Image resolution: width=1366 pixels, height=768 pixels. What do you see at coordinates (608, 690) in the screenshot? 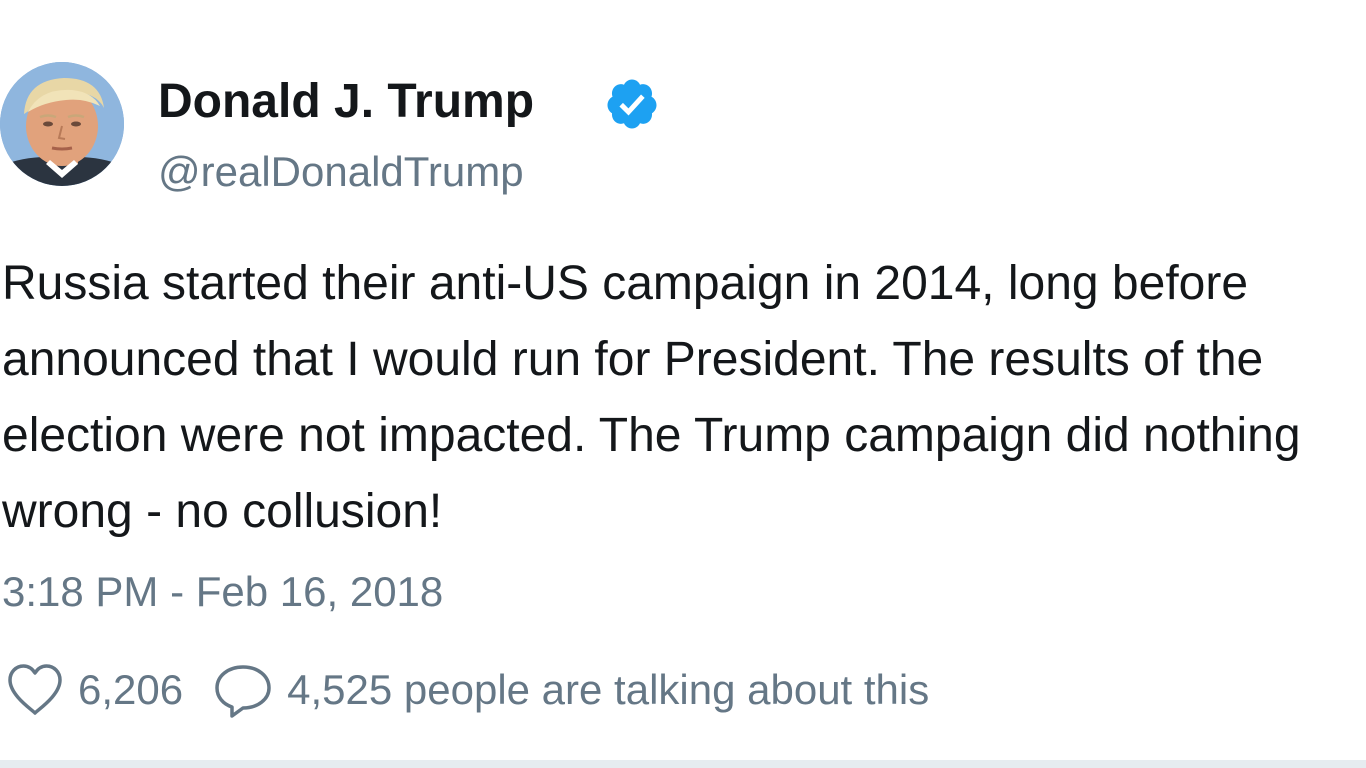
I see `talking-about-link: 4,525 people are talking about this` at bounding box center [608, 690].